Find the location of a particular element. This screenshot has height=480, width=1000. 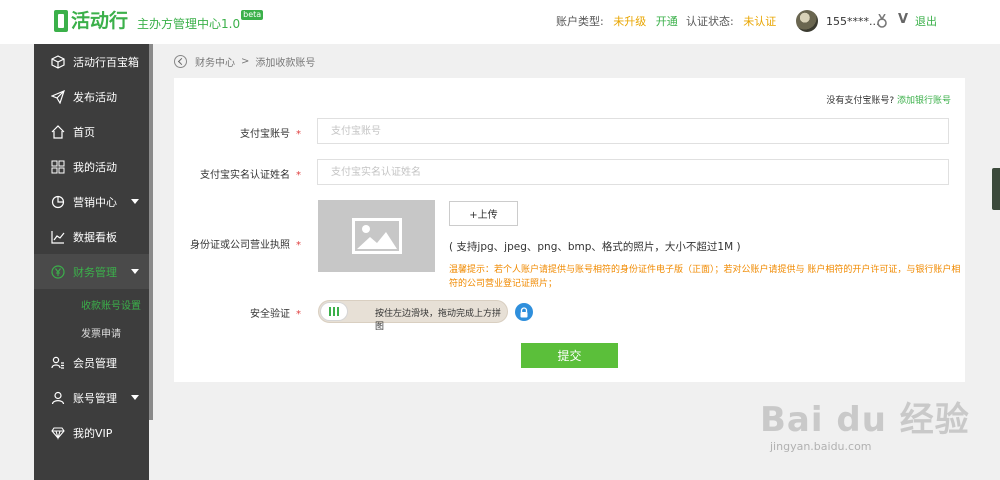

logo-subtitle: 主办方管理中心1.0 is located at coordinates (189, 24).